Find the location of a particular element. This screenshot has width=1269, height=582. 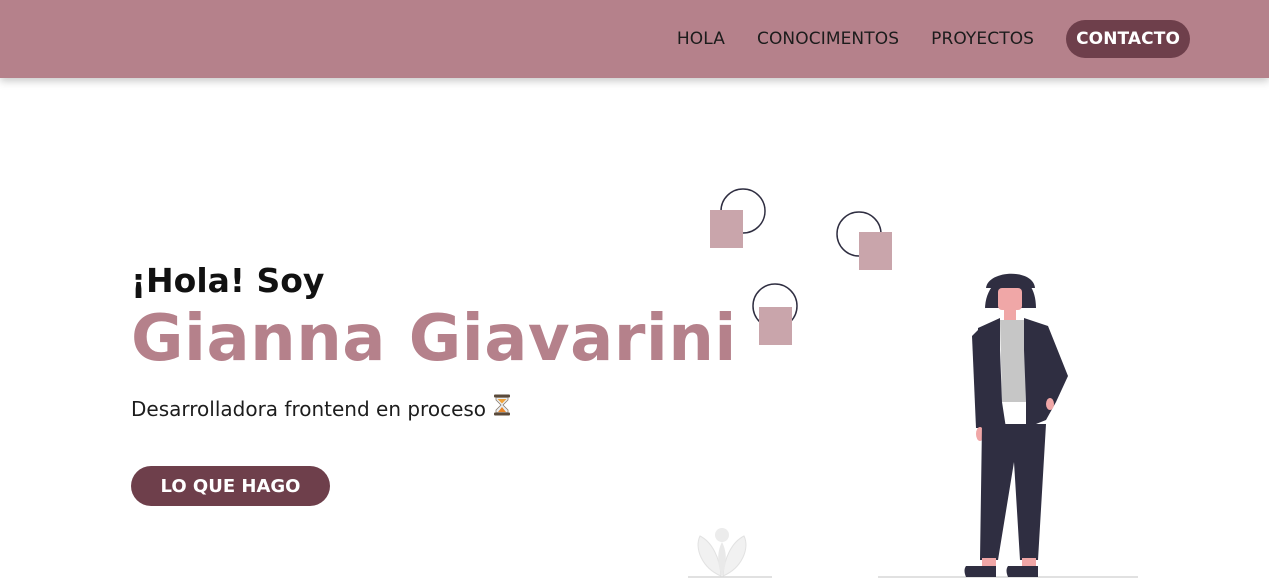

nav-links: HOLA CONOCIMENTOS PROYECTOS CONTACTO is located at coordinates (933, 39).